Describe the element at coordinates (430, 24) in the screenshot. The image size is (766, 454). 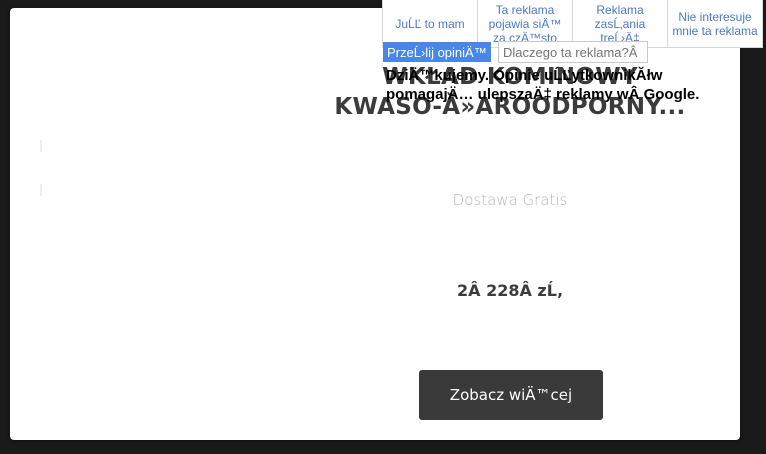
I see `feedback-option-already-have: JuĹĽ to mam` at that location.